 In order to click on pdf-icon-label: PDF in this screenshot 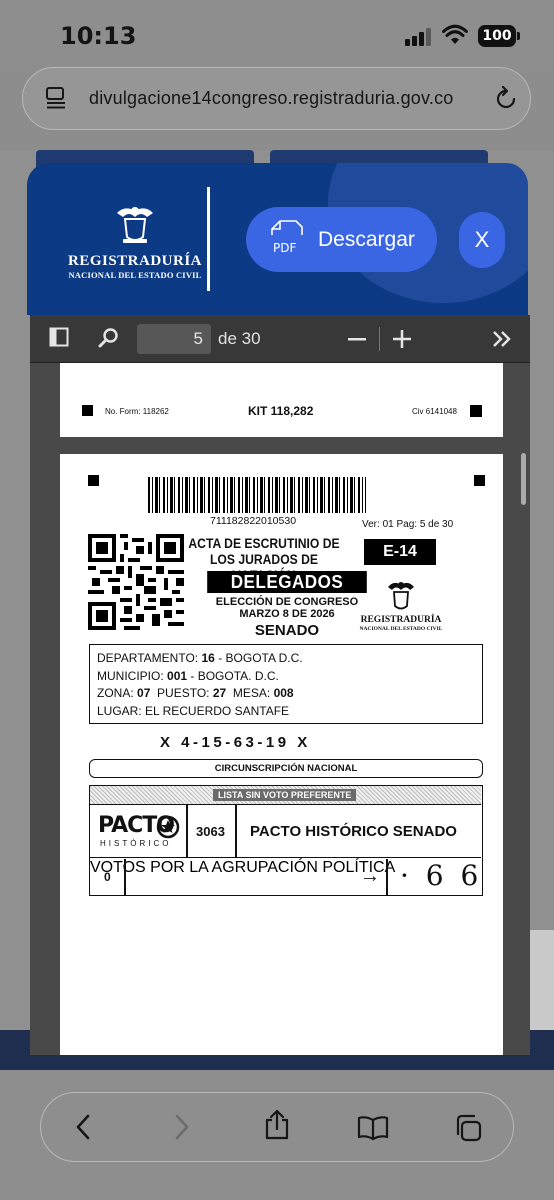, I will do `click(284, 248)`.